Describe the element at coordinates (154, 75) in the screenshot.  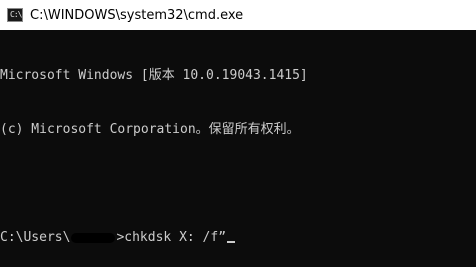
I see `header-line-version: Microsoft Windows [版本 10.0.19043.1415]` at that location.